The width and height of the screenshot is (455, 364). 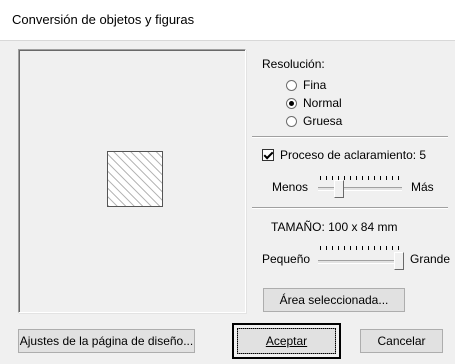 What do you see at coordinates (135, 179) in the screenshot?
I see `converted-shape-preview` at bounding box center [135, 179].